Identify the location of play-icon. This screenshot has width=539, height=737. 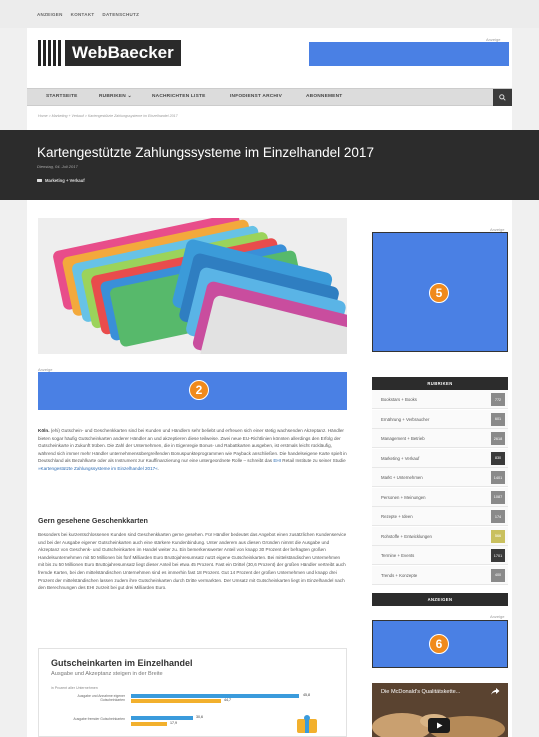
(439, 725).